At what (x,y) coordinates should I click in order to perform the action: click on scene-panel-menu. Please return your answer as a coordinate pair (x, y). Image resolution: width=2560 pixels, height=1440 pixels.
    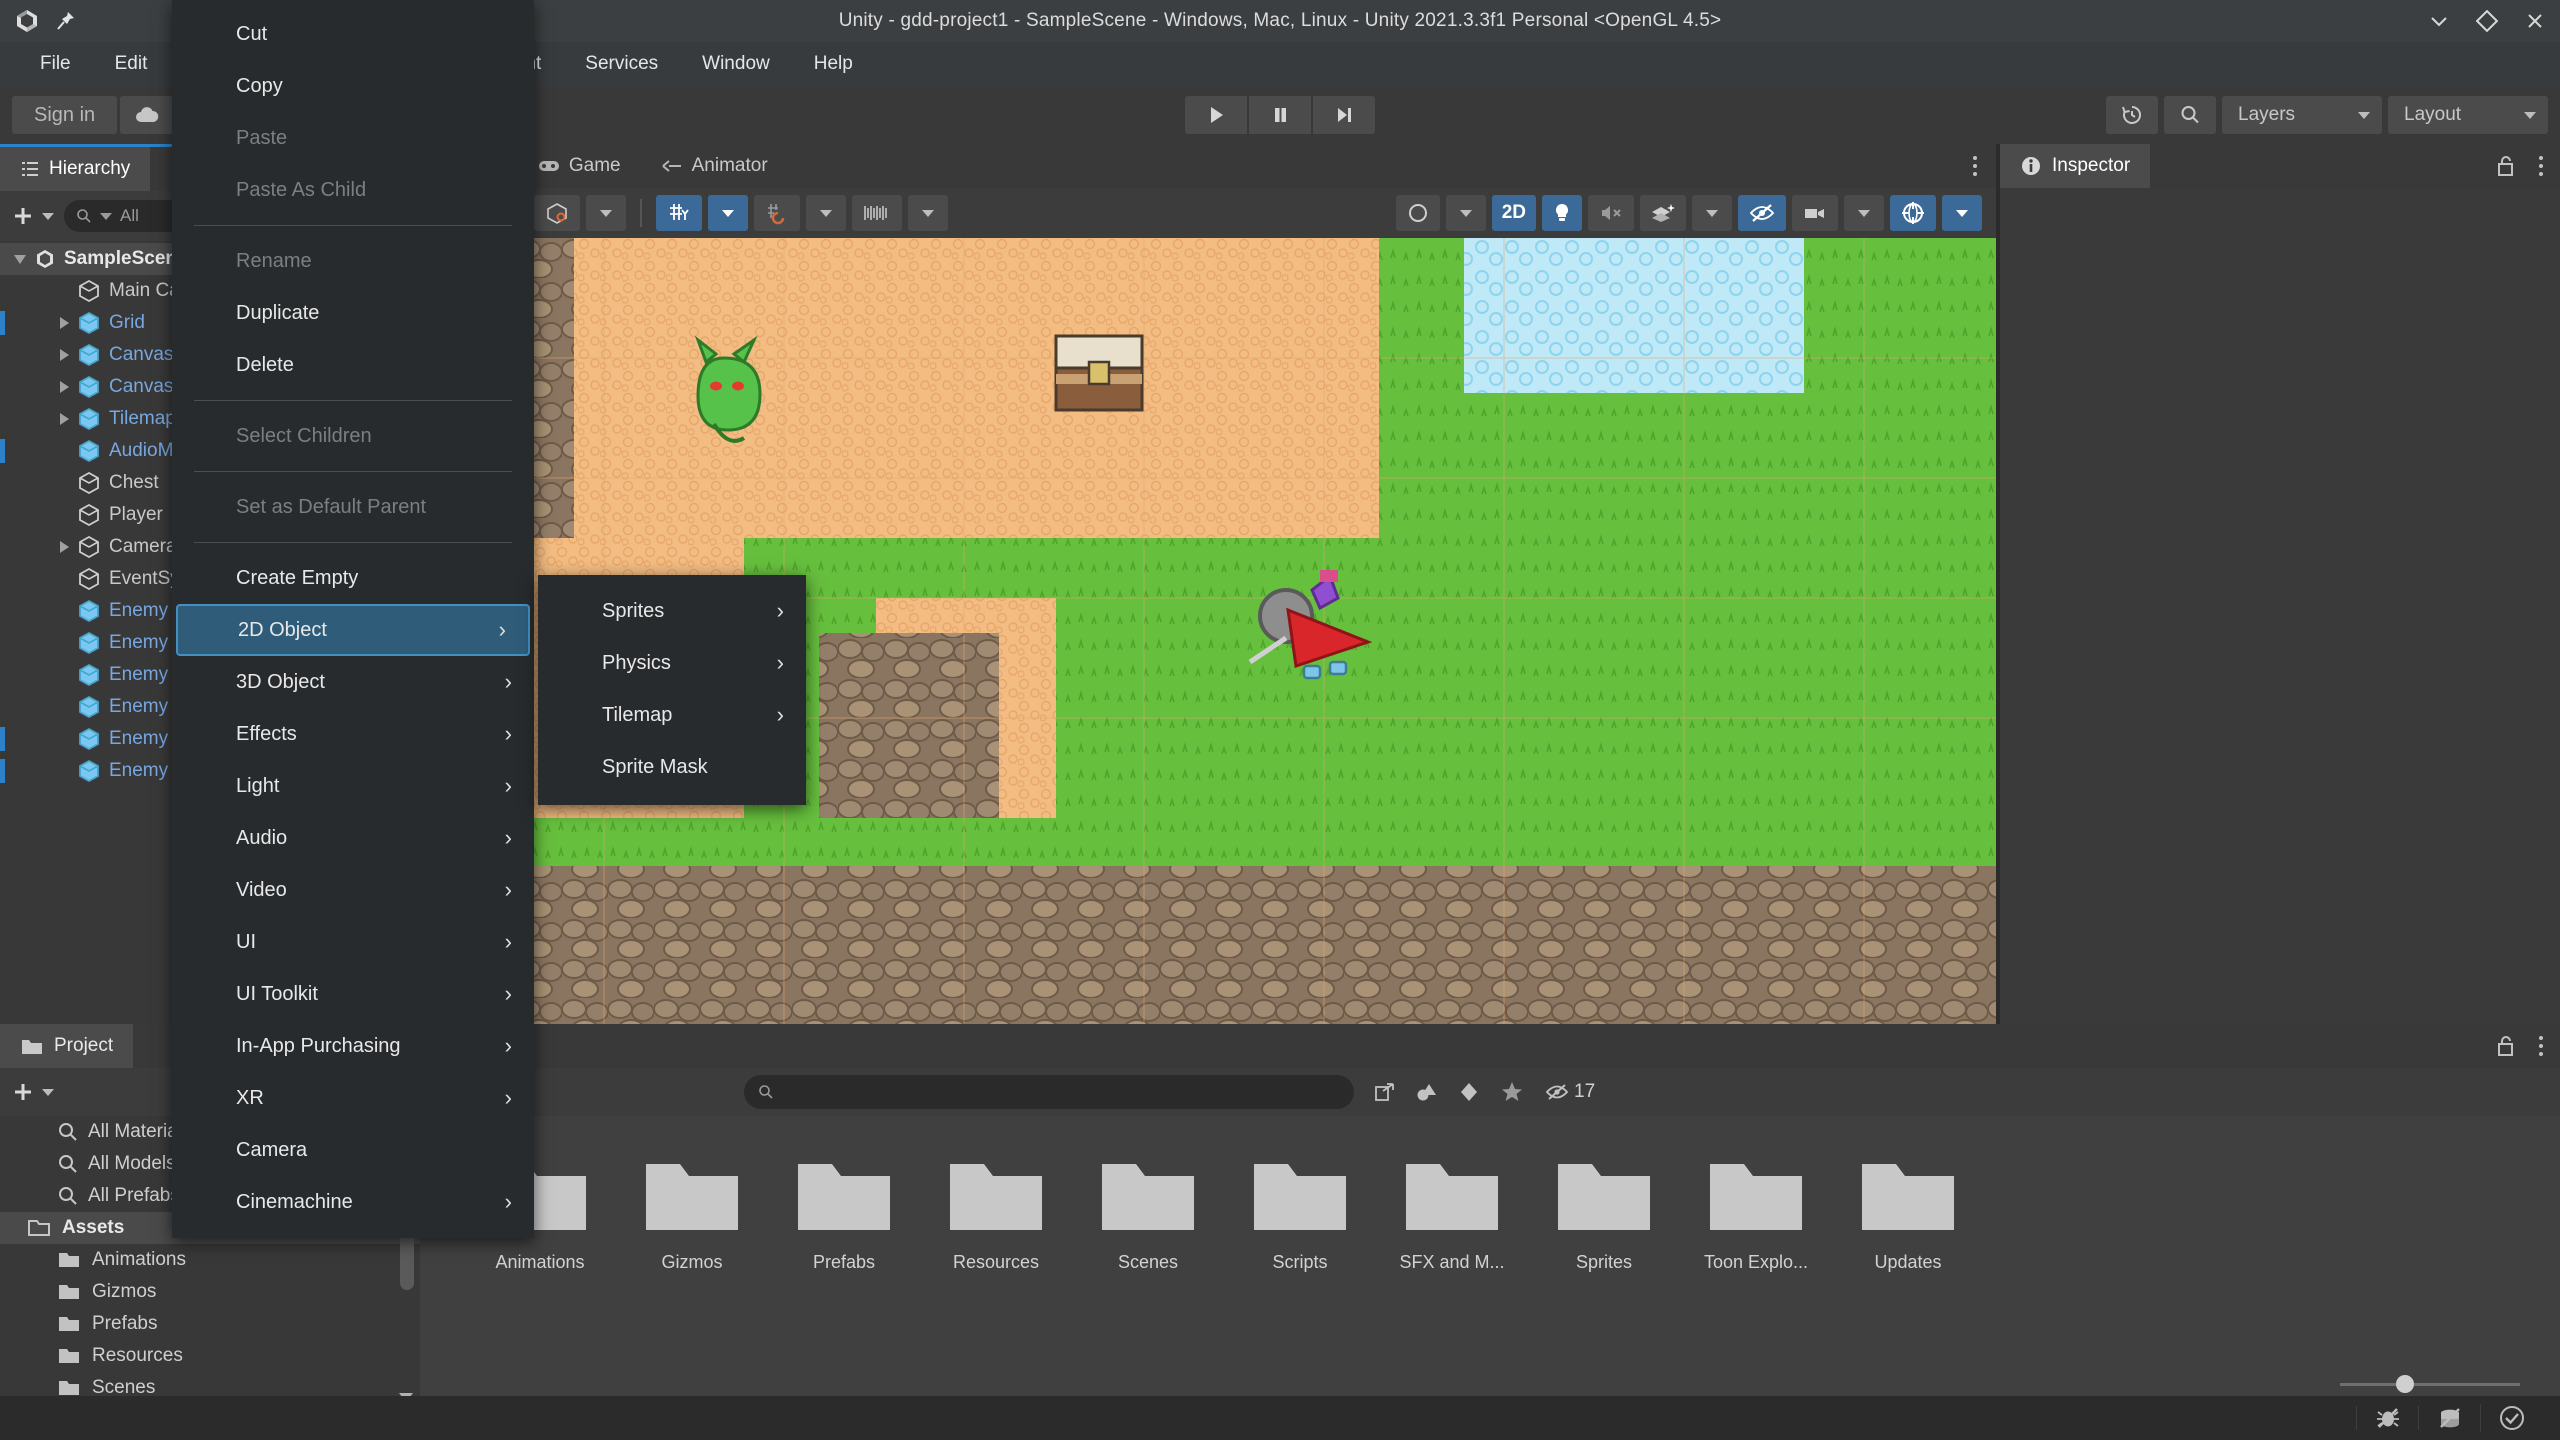
    Looking at the image, I should click on (1975, 166).